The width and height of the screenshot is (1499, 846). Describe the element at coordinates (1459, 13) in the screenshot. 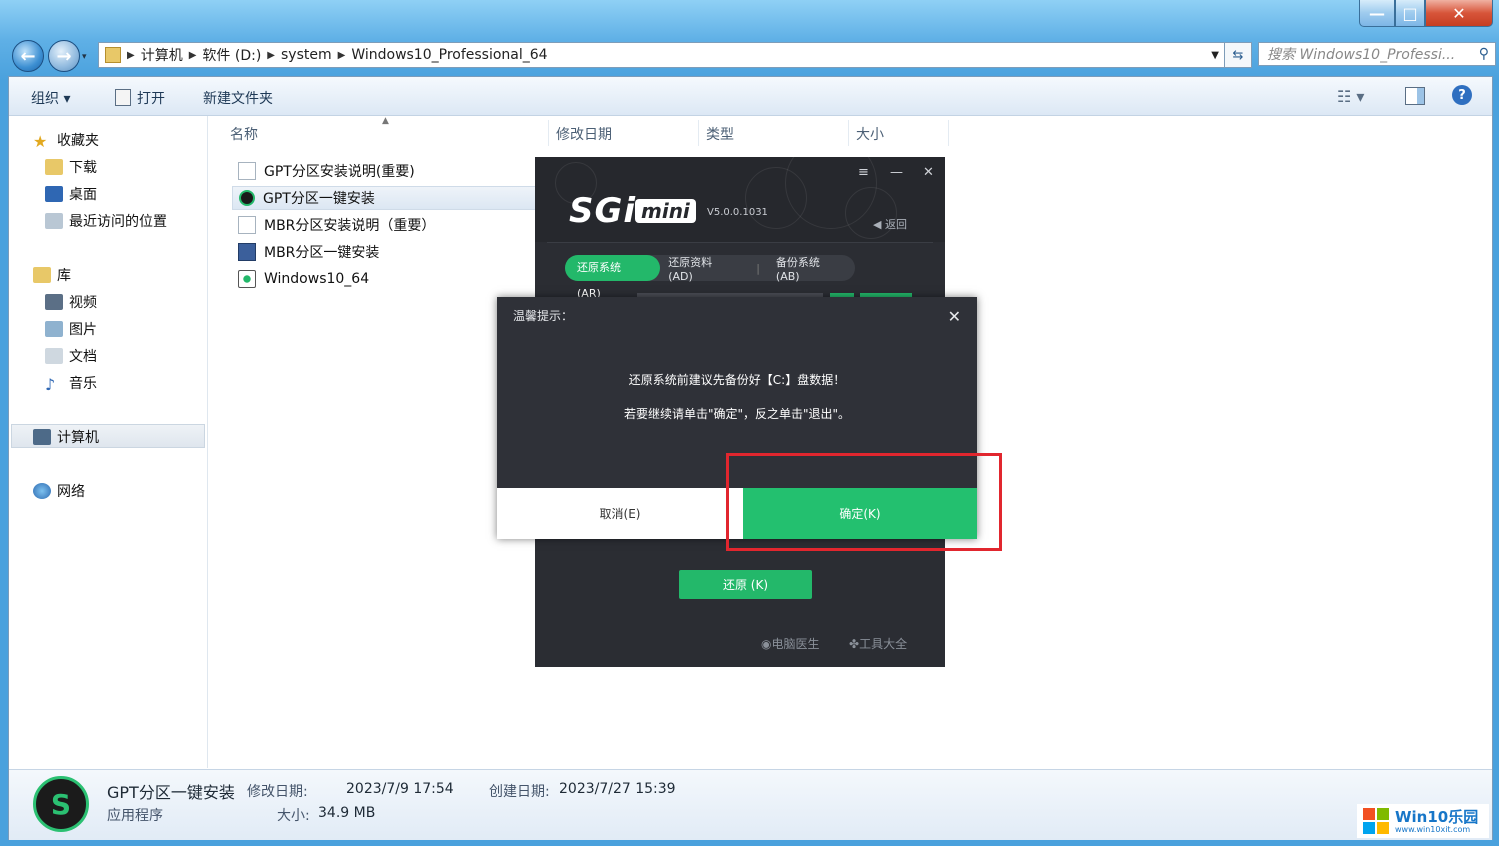

I see `close-button: ✕` at that location.